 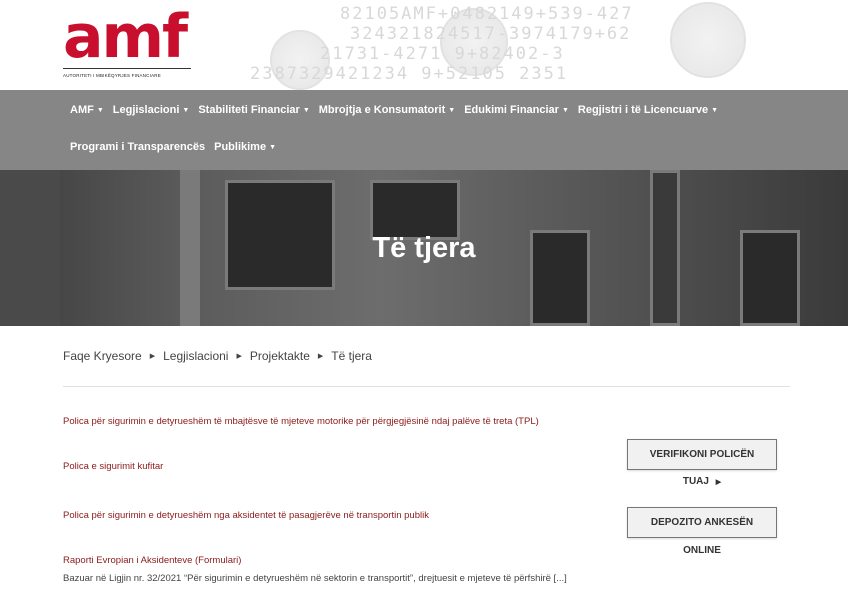 What do you see at coordinates (643, 110) in the screenshot?
I see `nav-item-label: Regjistri i të Licencuarve` at bounding box center [643, 110].